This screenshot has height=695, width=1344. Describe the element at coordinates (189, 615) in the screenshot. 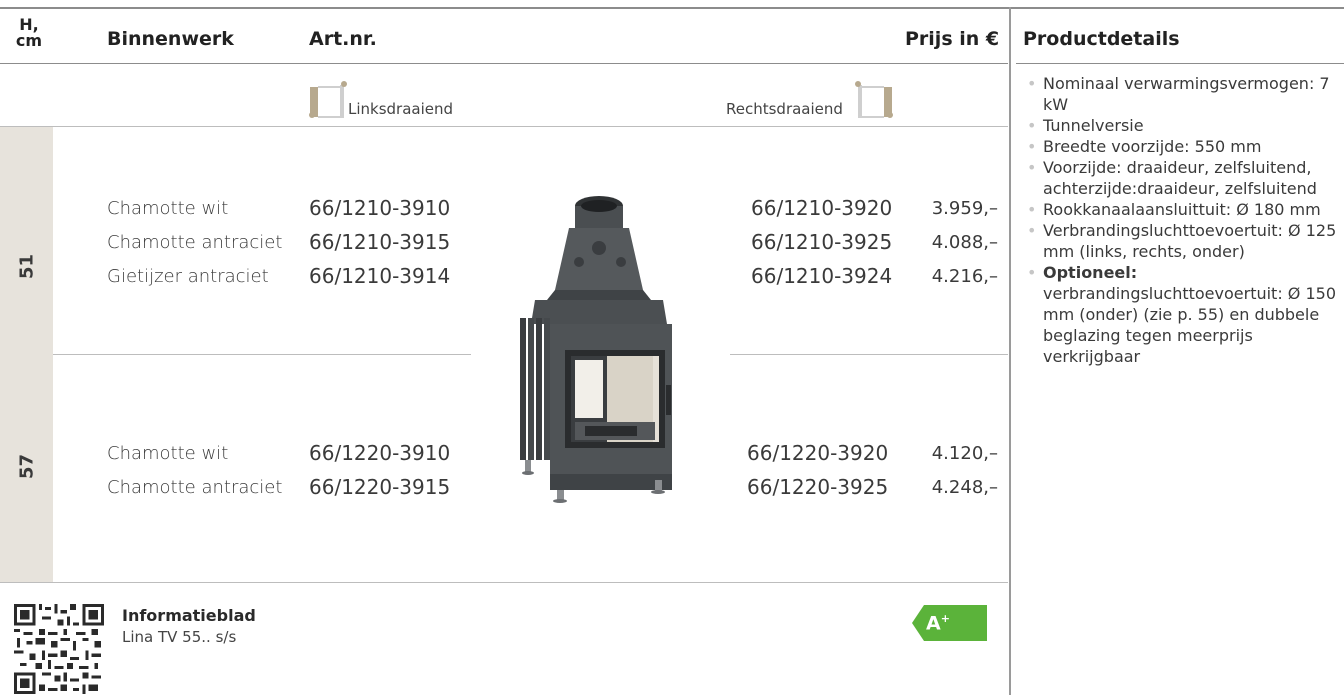

I see `footer-title: Informatieblad` at that location.